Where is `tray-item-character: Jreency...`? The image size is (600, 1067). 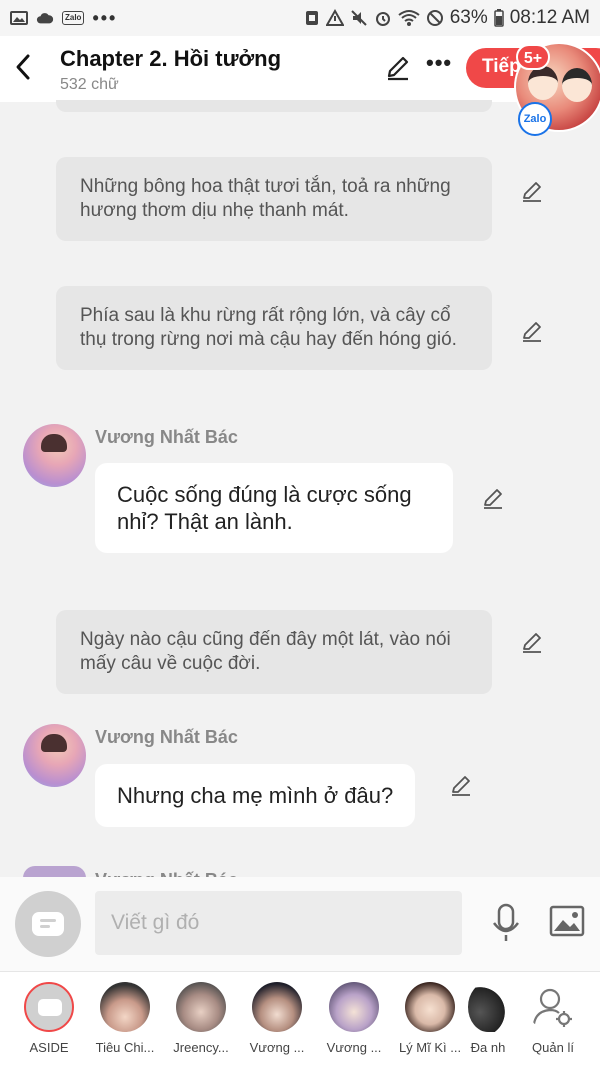 tray-item-character: Jreency... is located at coordinates (201, 1018).